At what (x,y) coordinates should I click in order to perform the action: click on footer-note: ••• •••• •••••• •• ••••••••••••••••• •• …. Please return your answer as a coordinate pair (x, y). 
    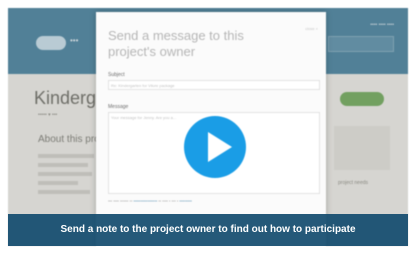
    Looking at the image, I should click on (150, 200).